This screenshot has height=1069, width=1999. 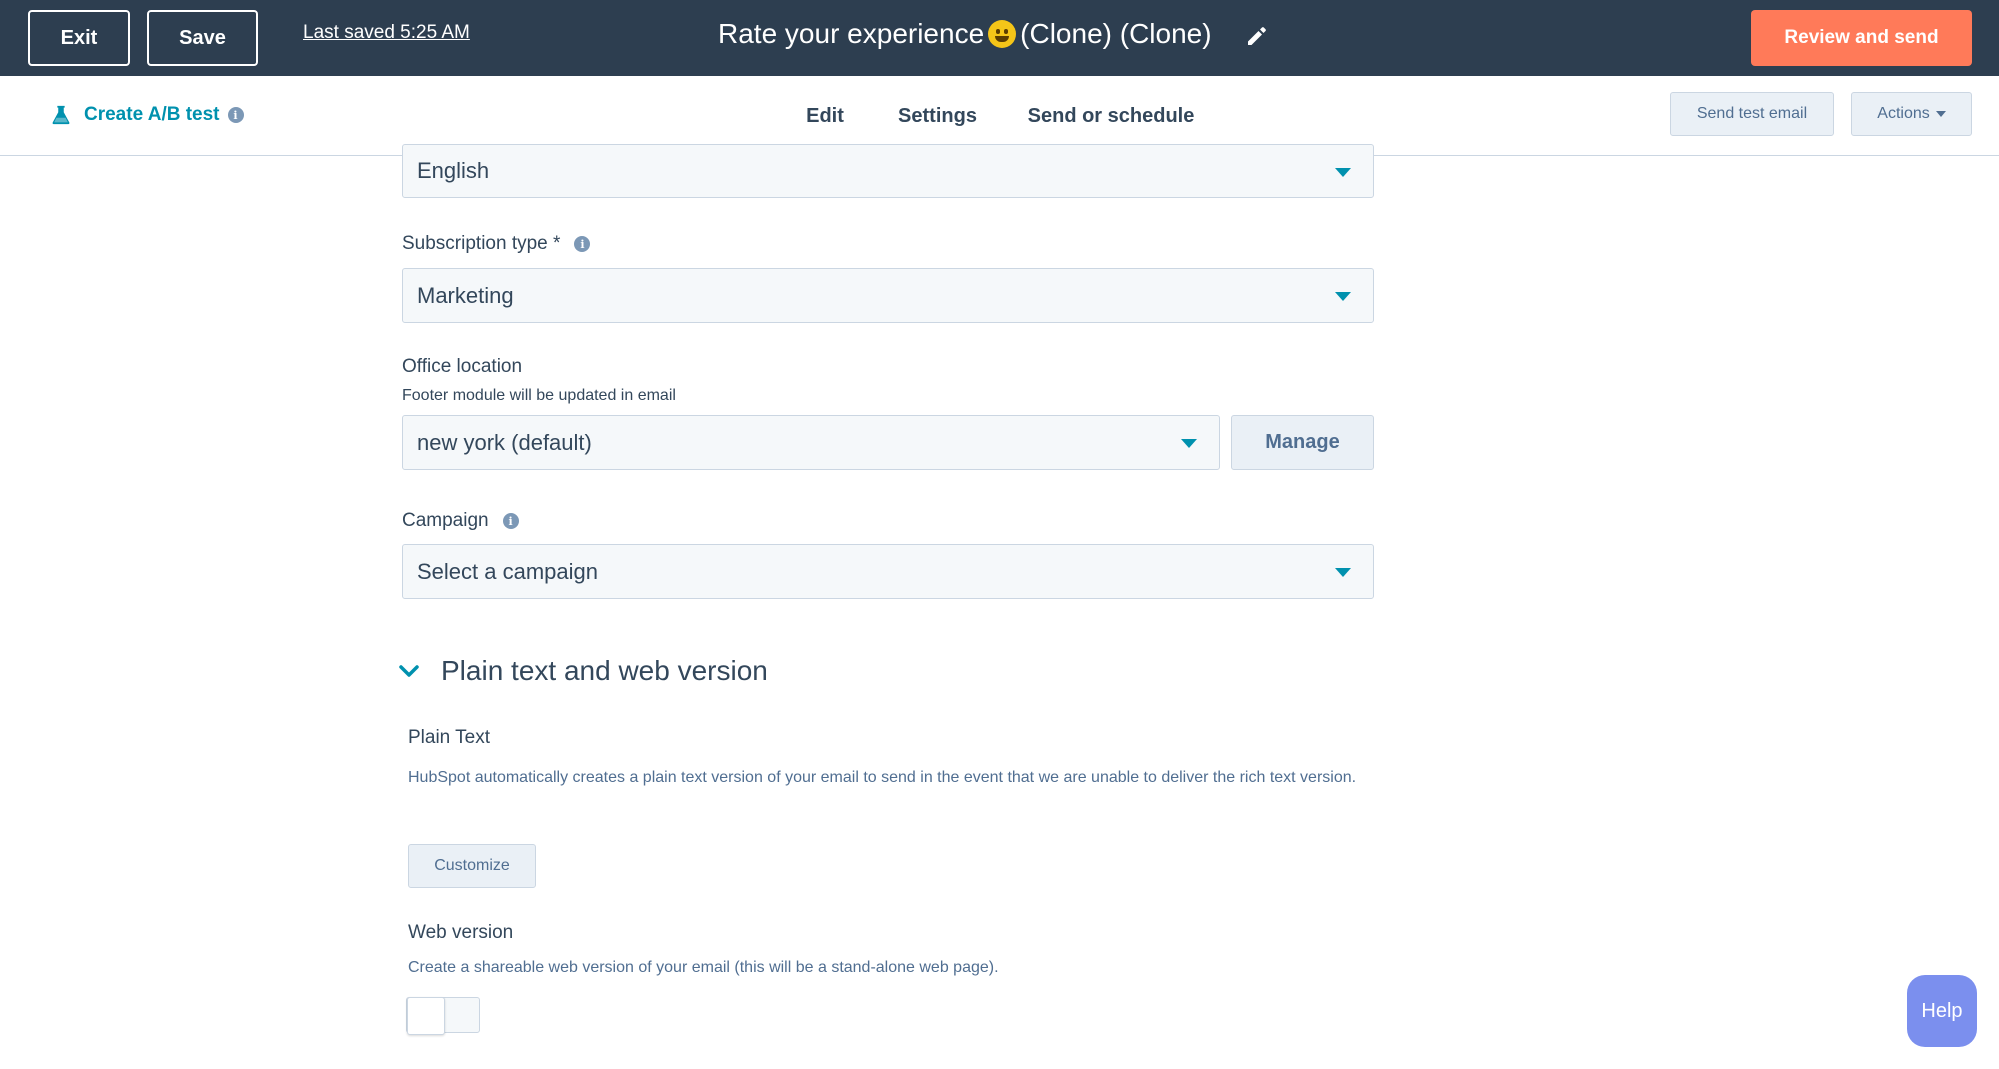 I want to click on review-and-send-button: Review and send, so click(x=1861, y=38).